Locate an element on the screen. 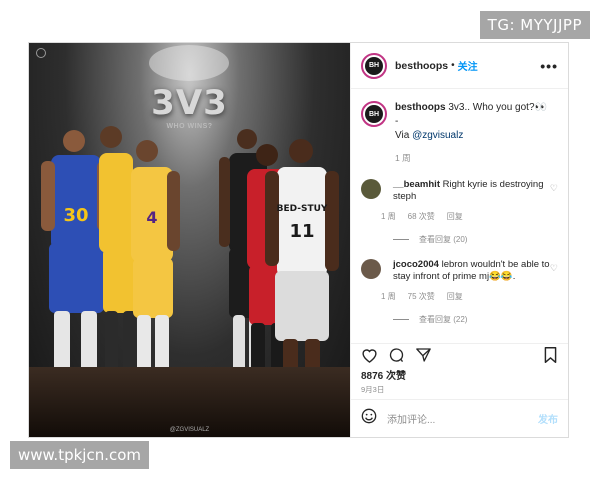 Image resolution: width=600 pixels, height=480 pixels. jersey-labels: 30 4 BED-STUY 11 is located at coordinates (195, 223).